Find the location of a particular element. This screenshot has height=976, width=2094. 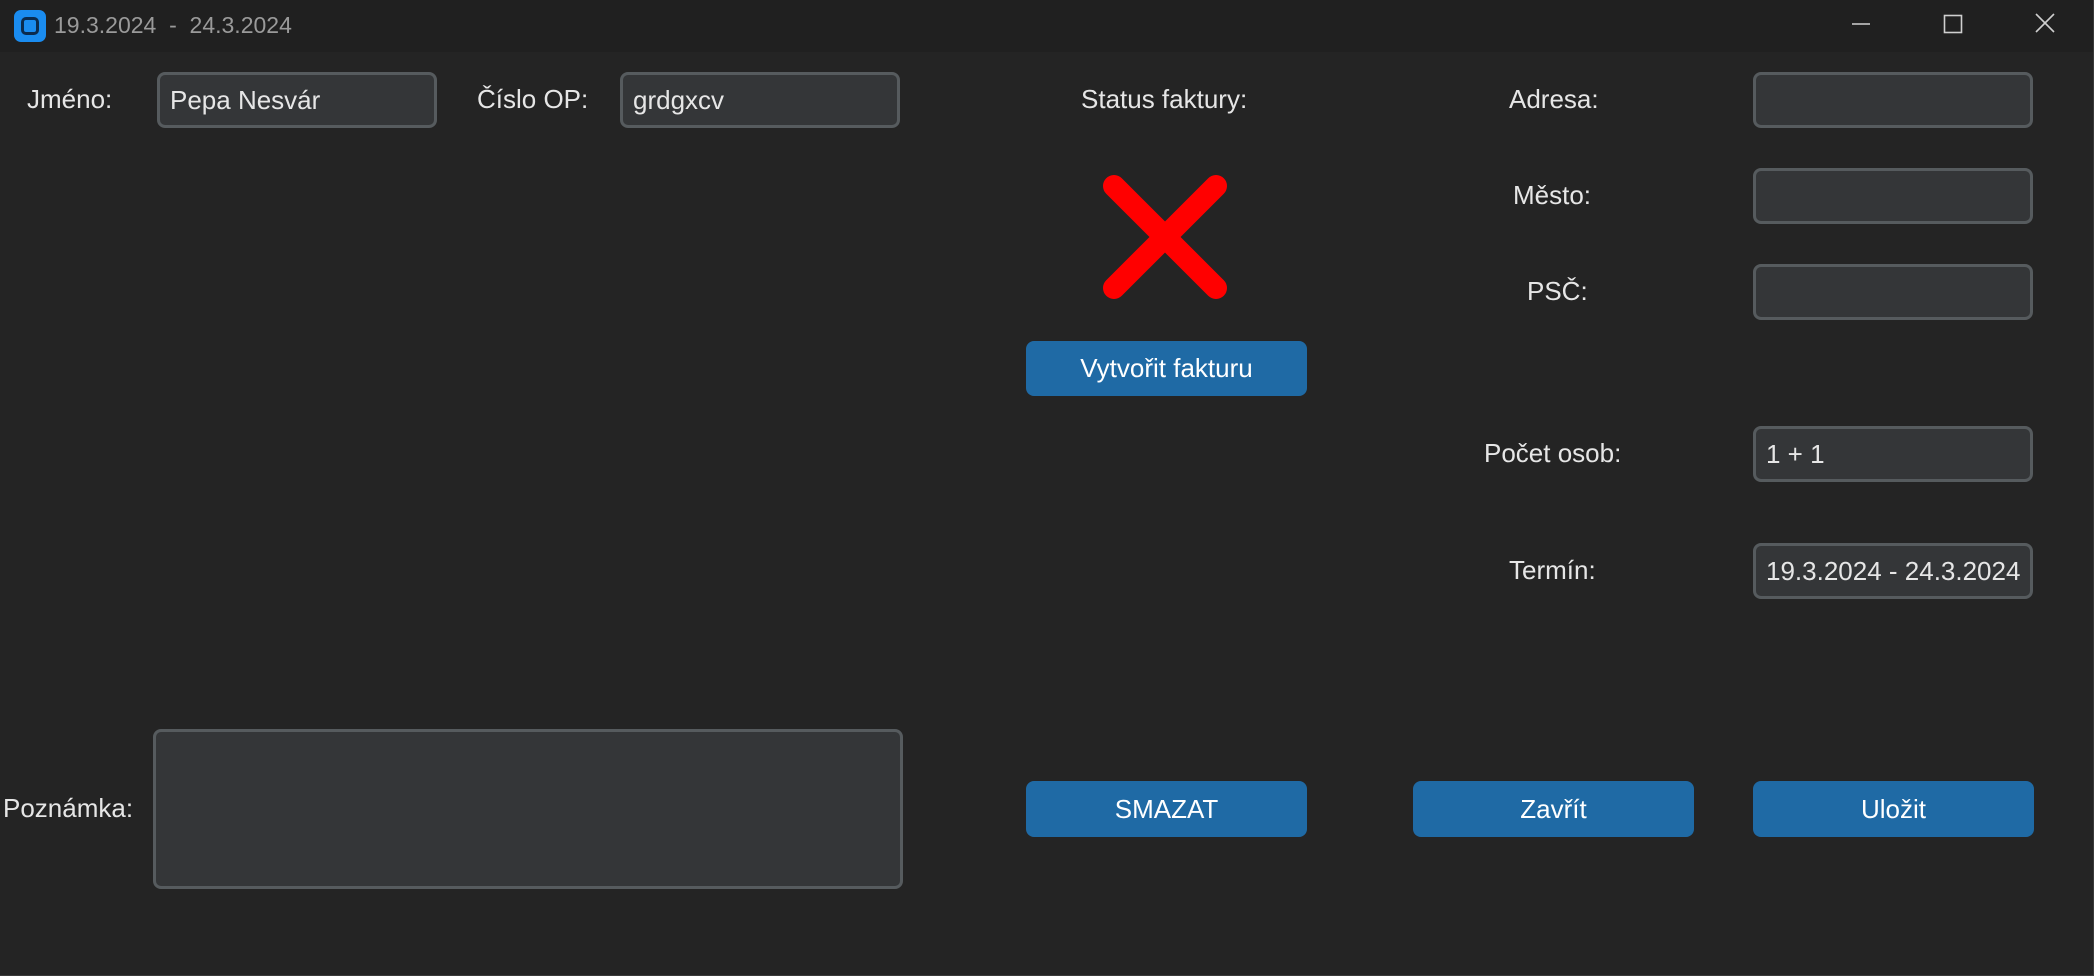

maximize-icon is located at coordinates (1953, 24).